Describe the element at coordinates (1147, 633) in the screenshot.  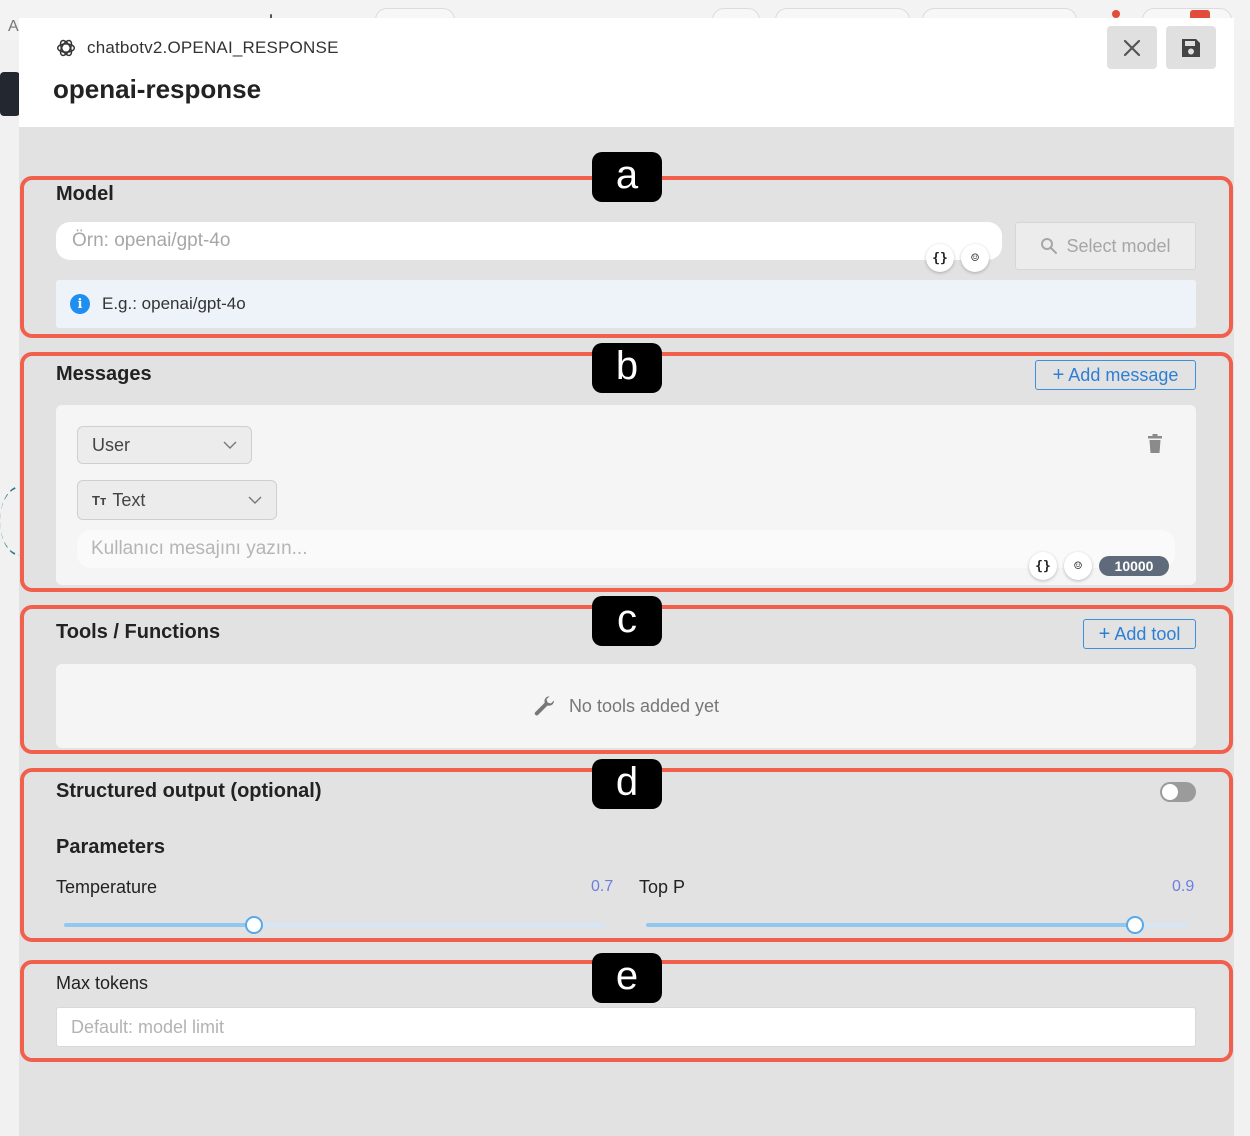
I see `add-tool-label: Add tool` at that location.